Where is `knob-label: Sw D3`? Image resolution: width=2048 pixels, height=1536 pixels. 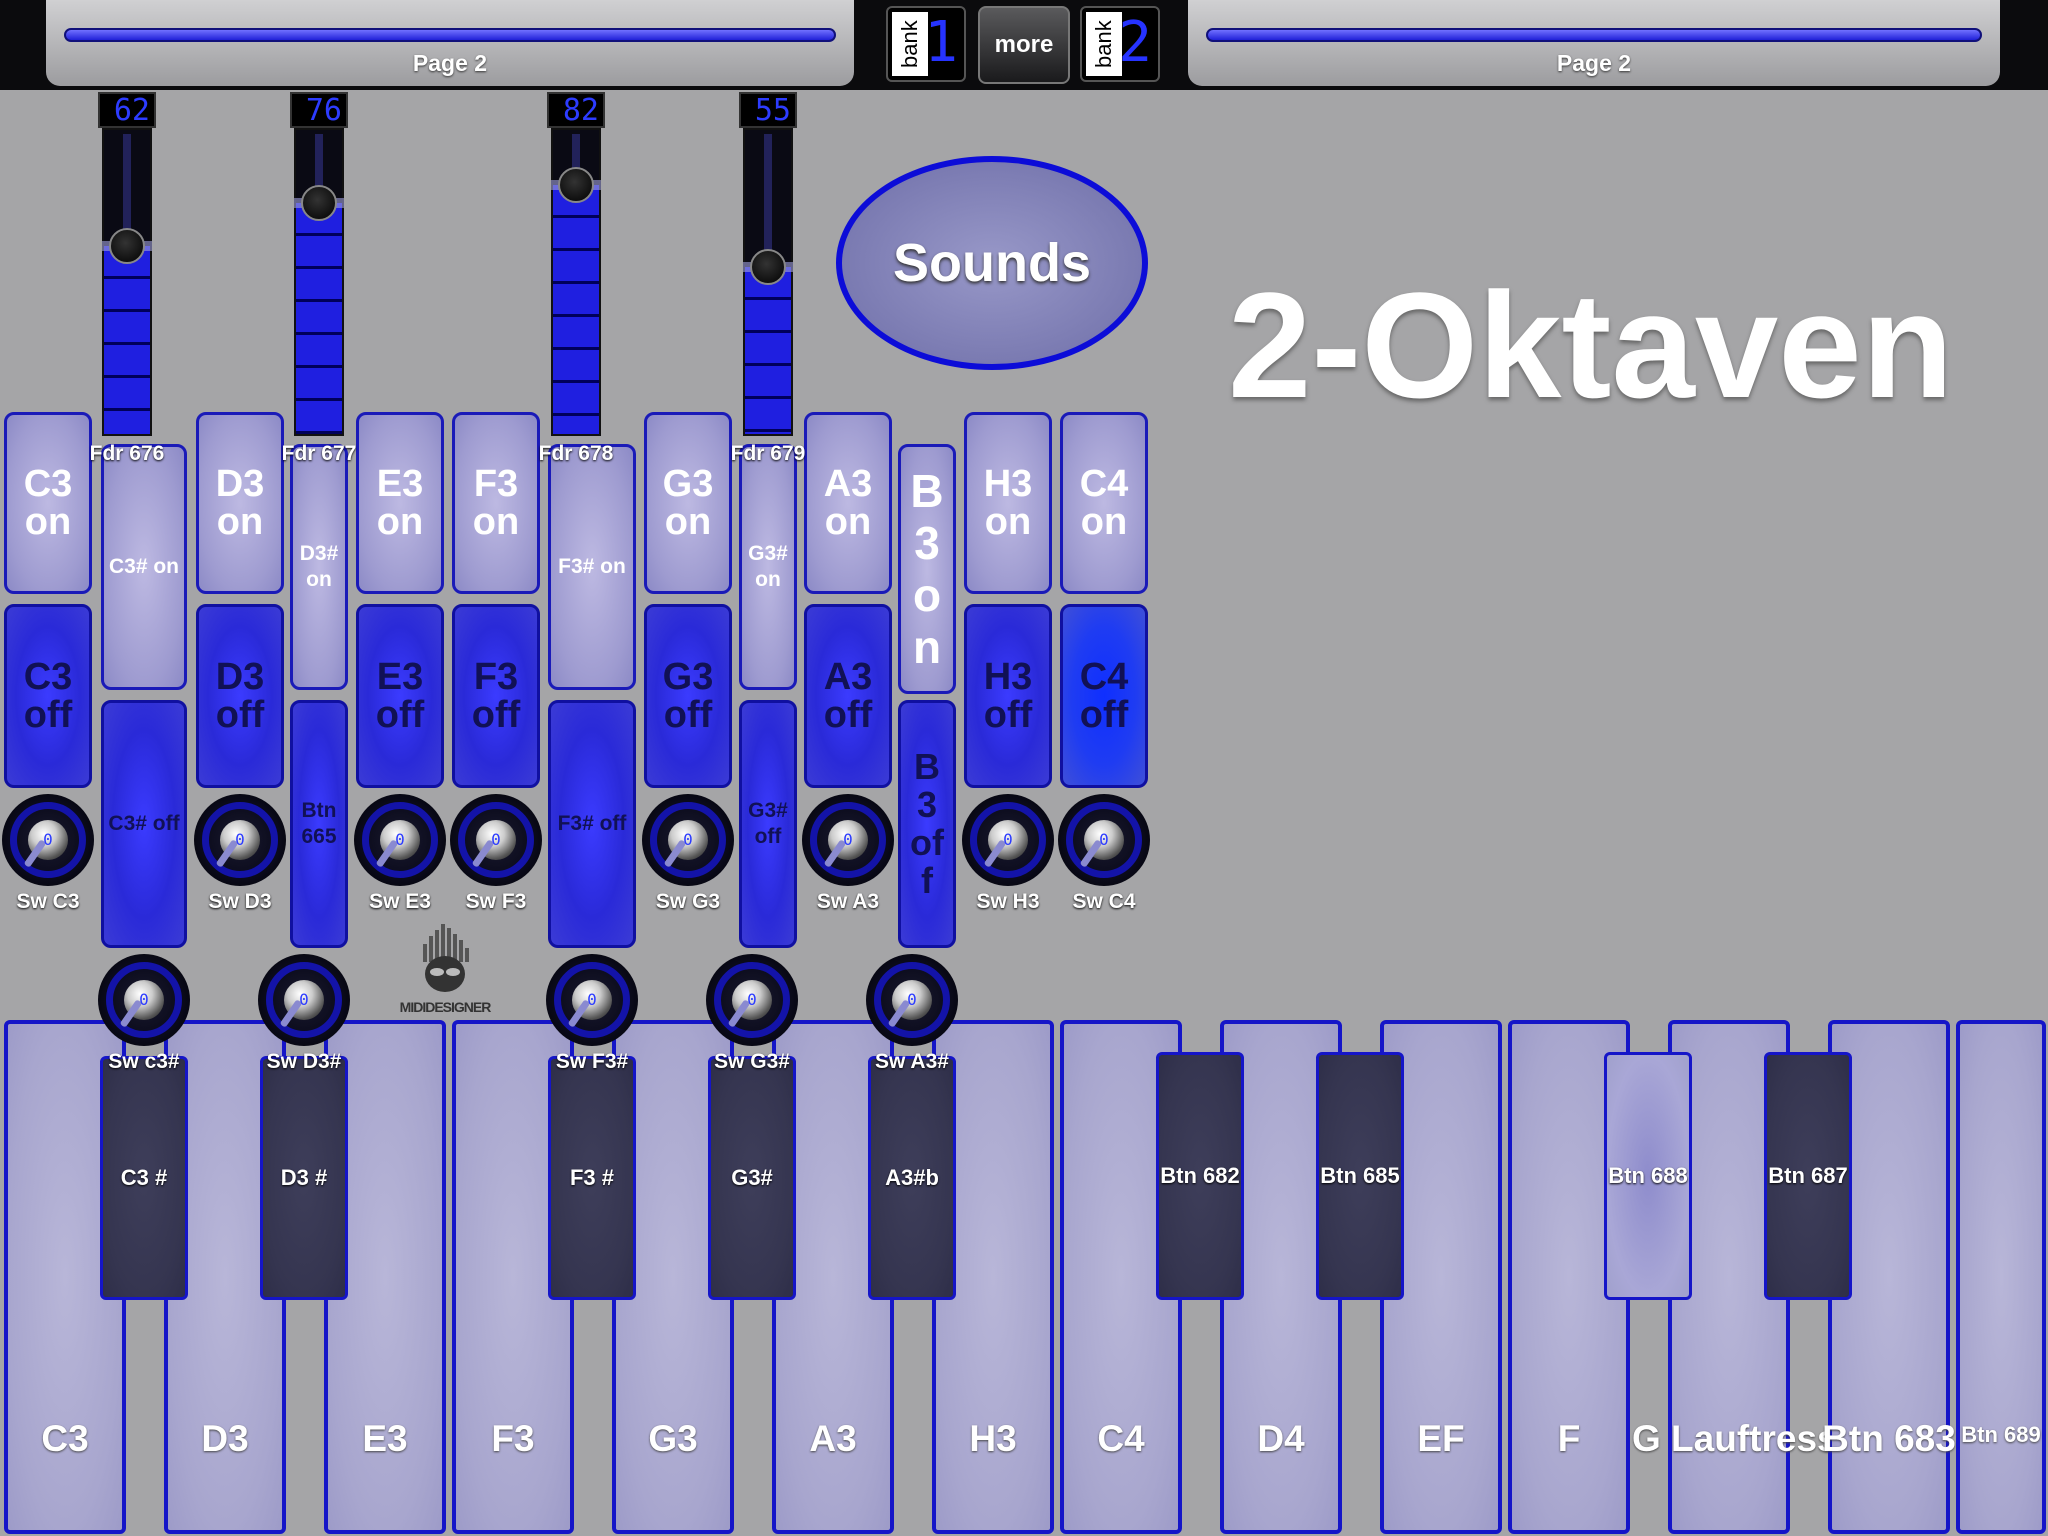 knob-label: Sw D3 is located at coordinates (240, 901).